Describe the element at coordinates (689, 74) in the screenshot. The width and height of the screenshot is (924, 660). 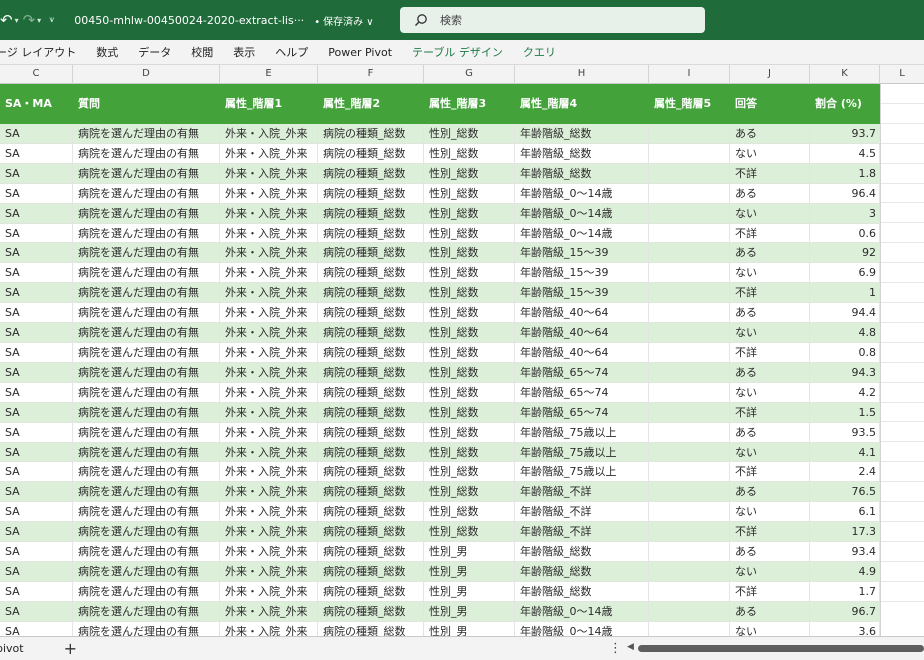
I see `column-header-i: I` at that location.